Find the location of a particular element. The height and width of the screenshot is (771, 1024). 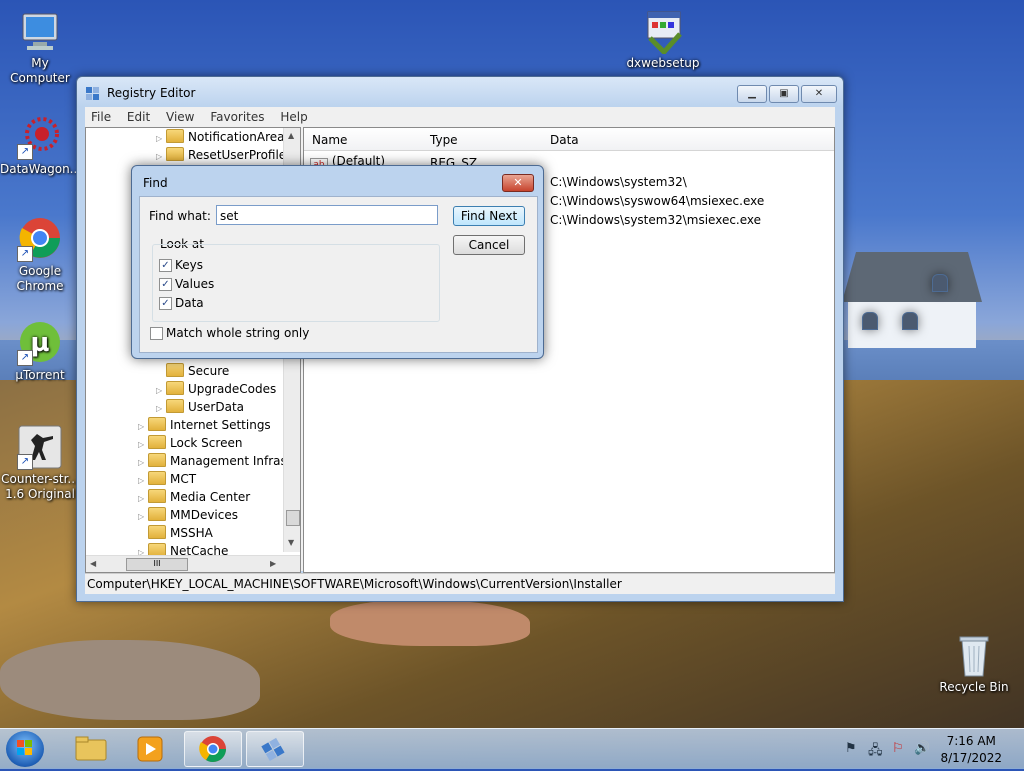

desktop-icon-label: dxwebsetup is located at coordinates (663, 63).